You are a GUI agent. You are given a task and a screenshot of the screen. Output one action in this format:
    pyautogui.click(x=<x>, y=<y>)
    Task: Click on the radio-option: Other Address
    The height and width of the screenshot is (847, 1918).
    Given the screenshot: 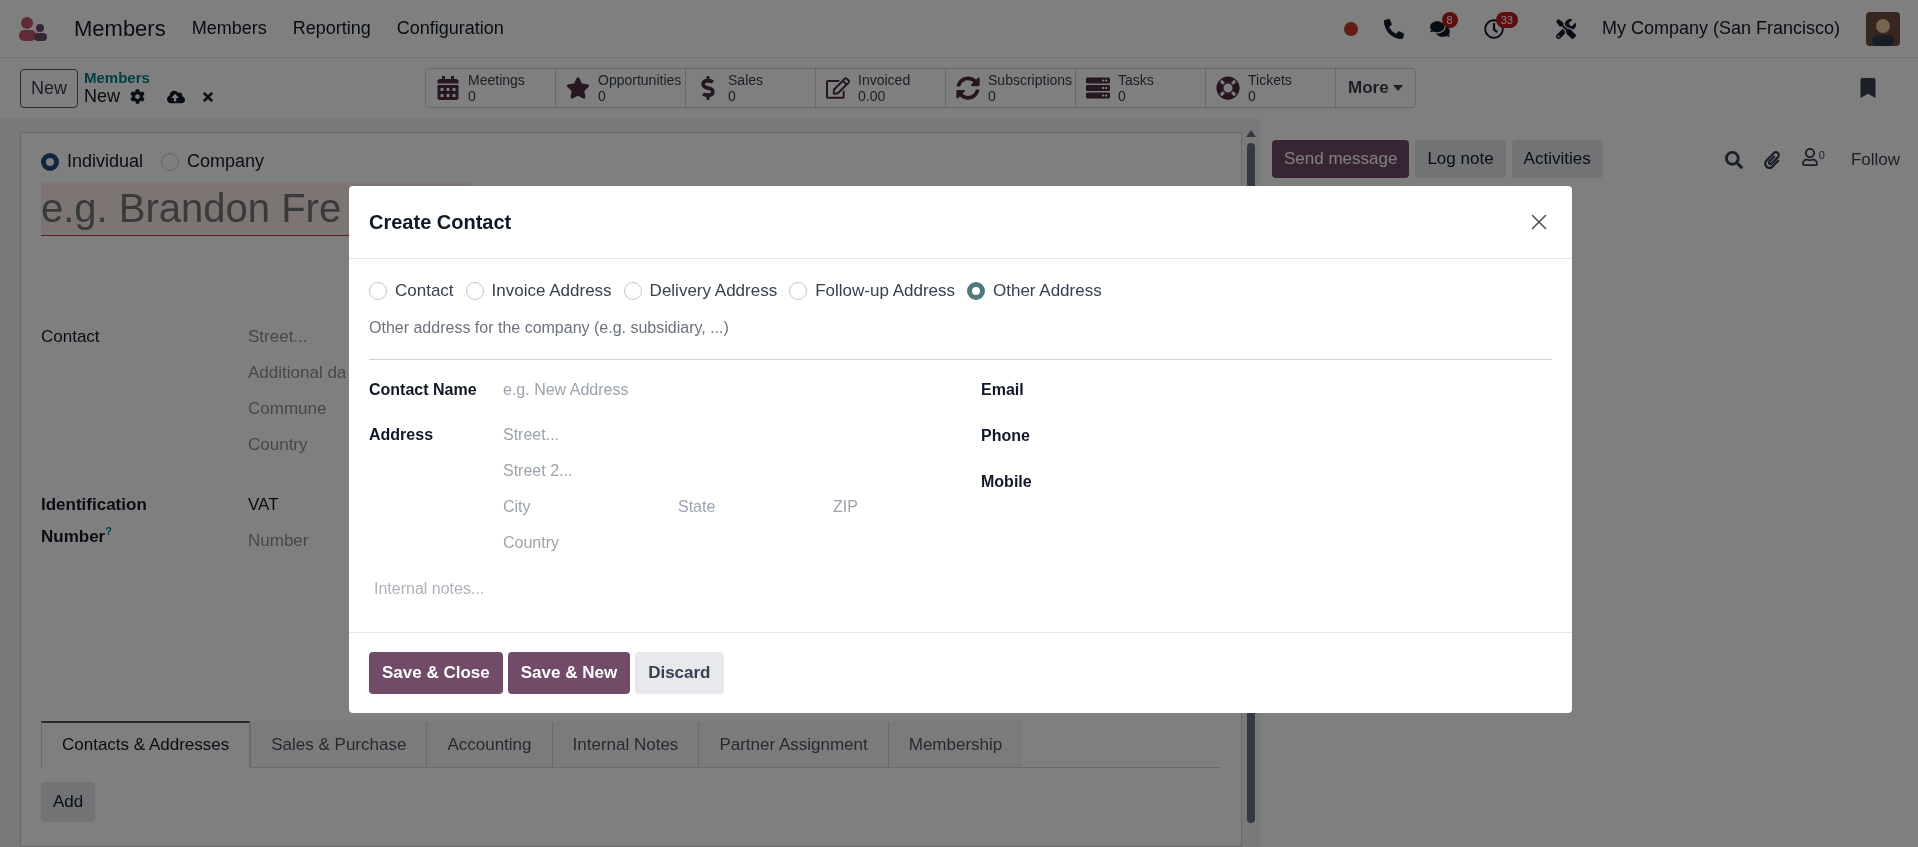 What is the action you would take?
    pyautogui.click(x=1034, y=291)
    